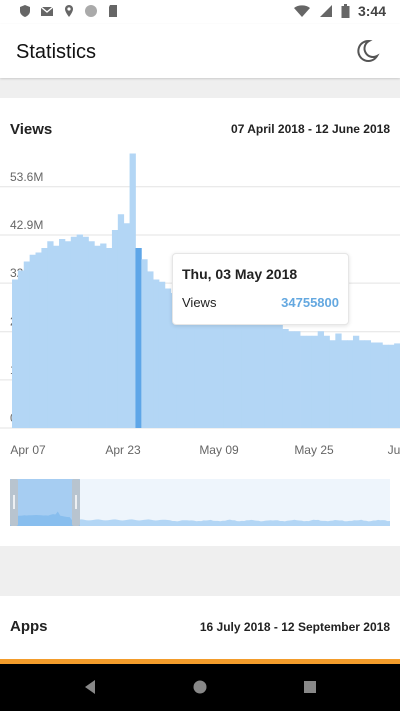 This screenshot has height=711, width=400. Describe the element at coordinates (314, 450) in the screenshot. I see `x-tick-label: May 25` at that location.